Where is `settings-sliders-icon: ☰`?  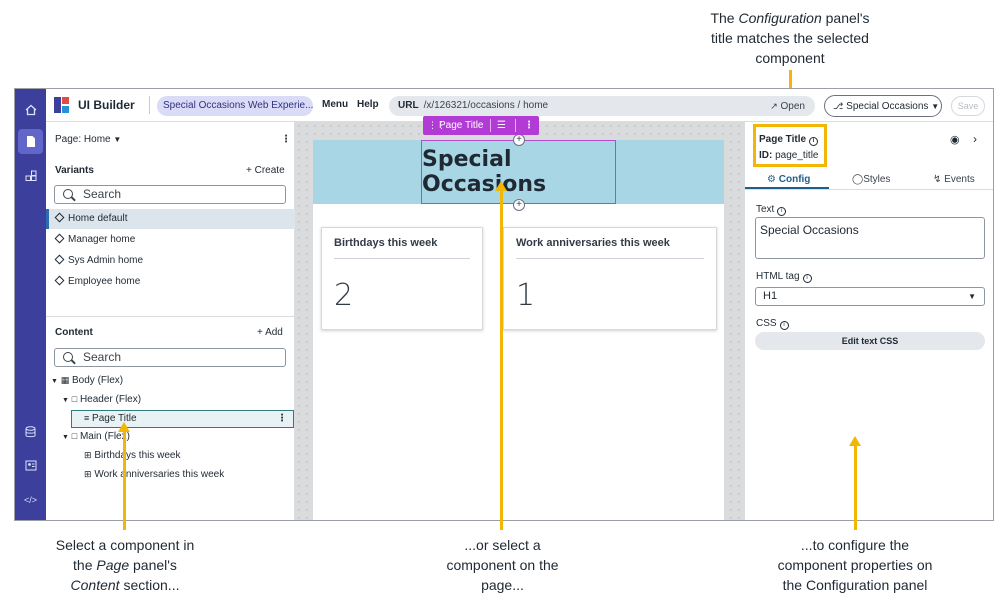 settings-sliders-icon: ☰ is located at coordinates (501, 125).